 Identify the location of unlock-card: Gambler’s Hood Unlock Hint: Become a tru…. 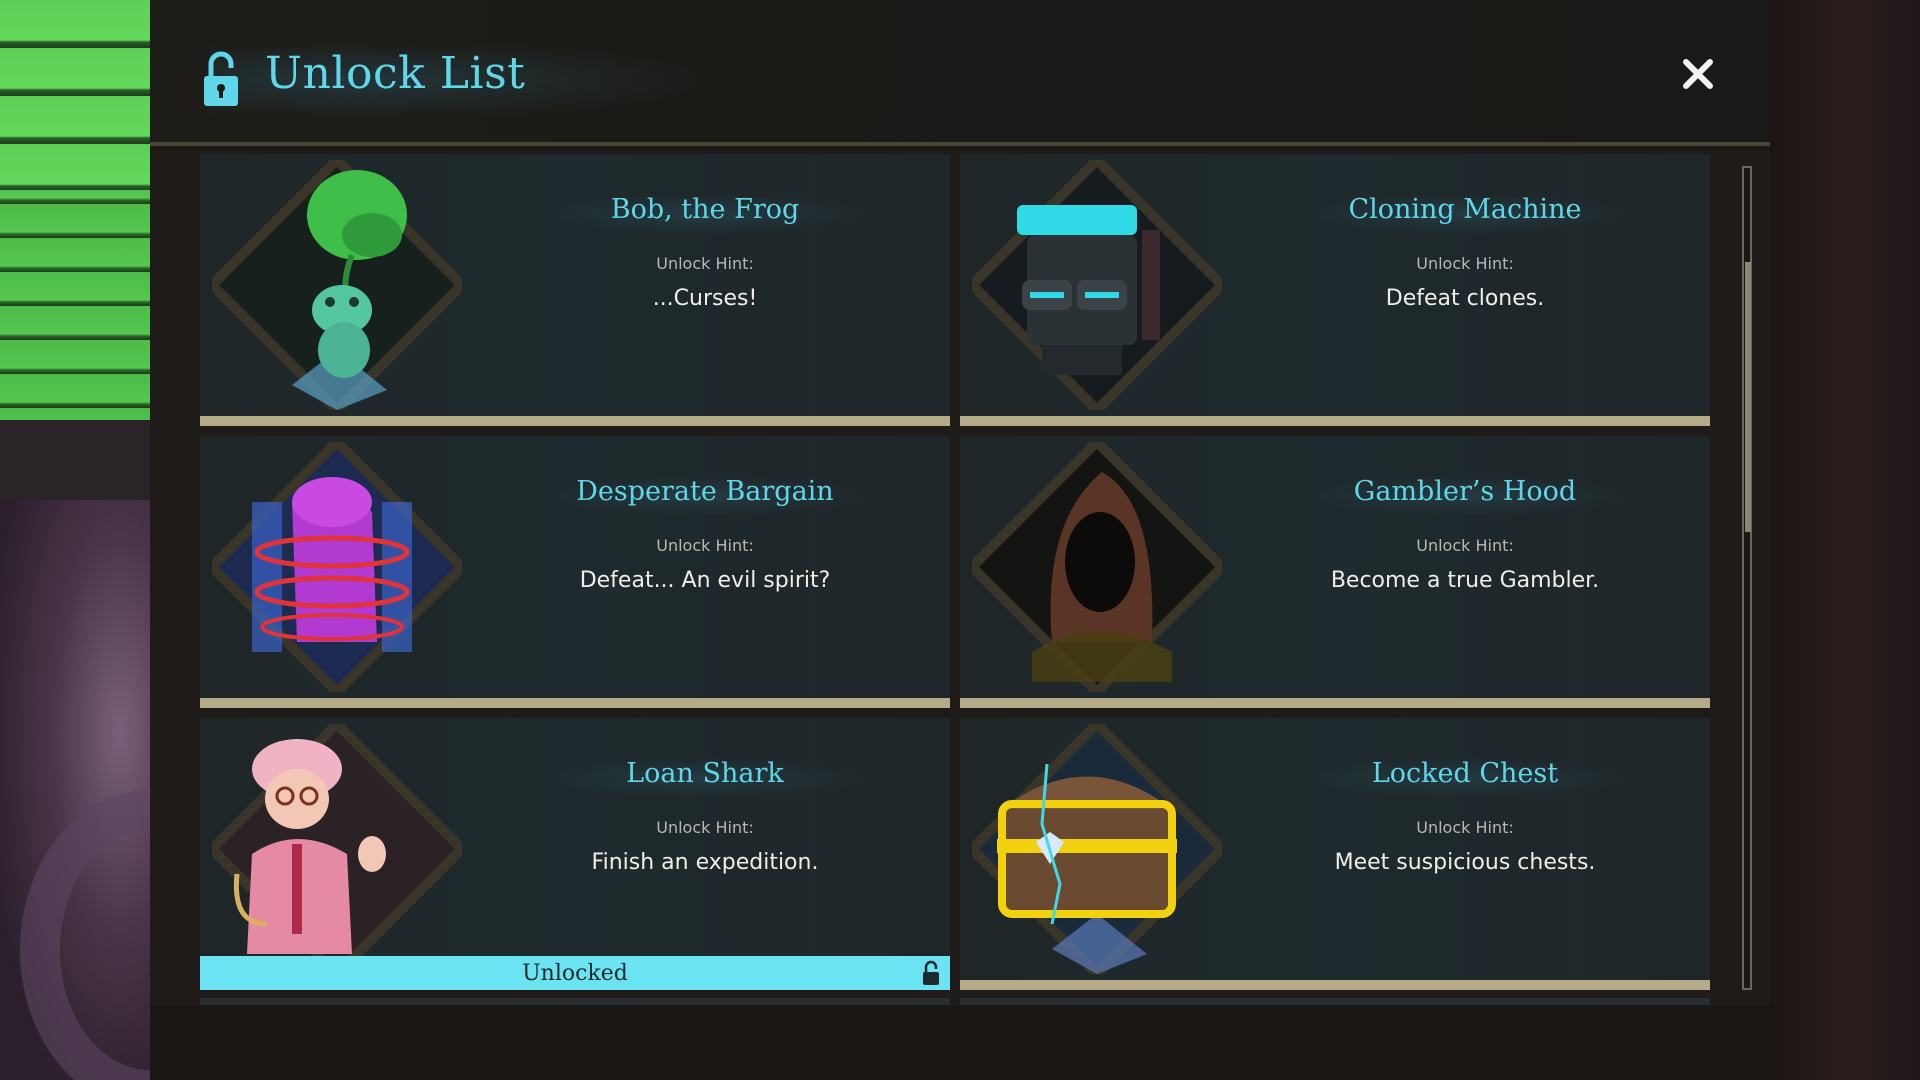
(1335, 572).